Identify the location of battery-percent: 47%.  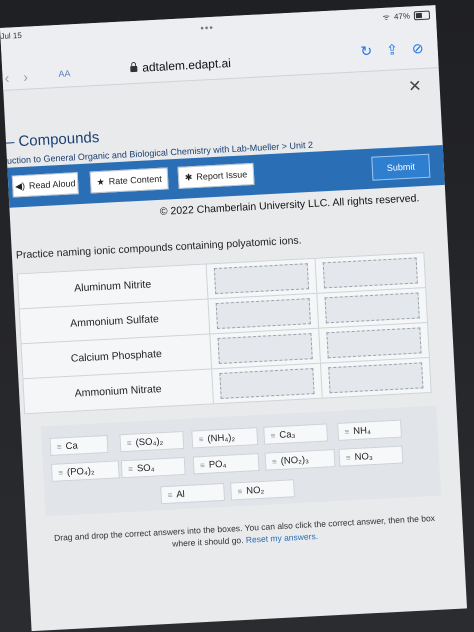
(402, 16).